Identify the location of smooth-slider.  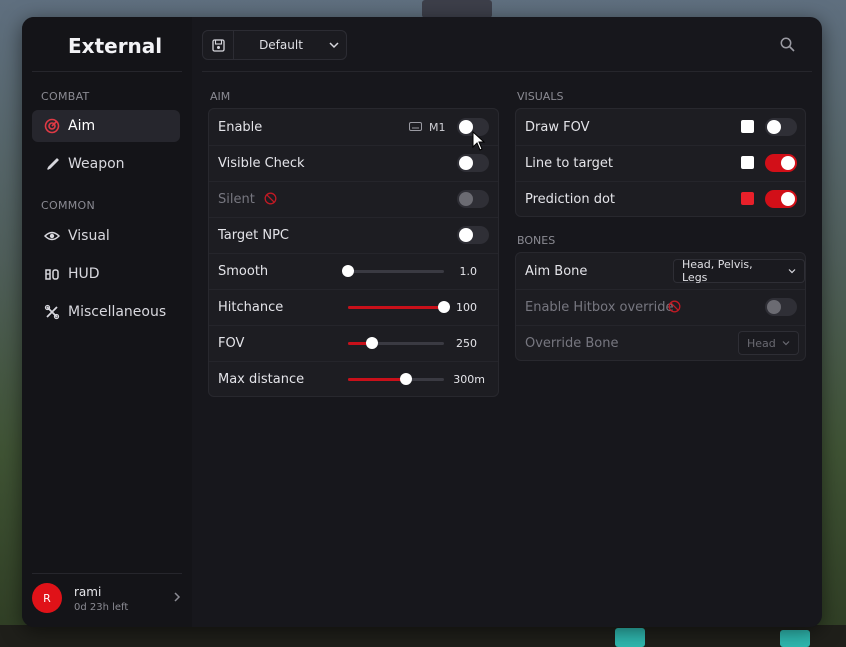
(393, 271).